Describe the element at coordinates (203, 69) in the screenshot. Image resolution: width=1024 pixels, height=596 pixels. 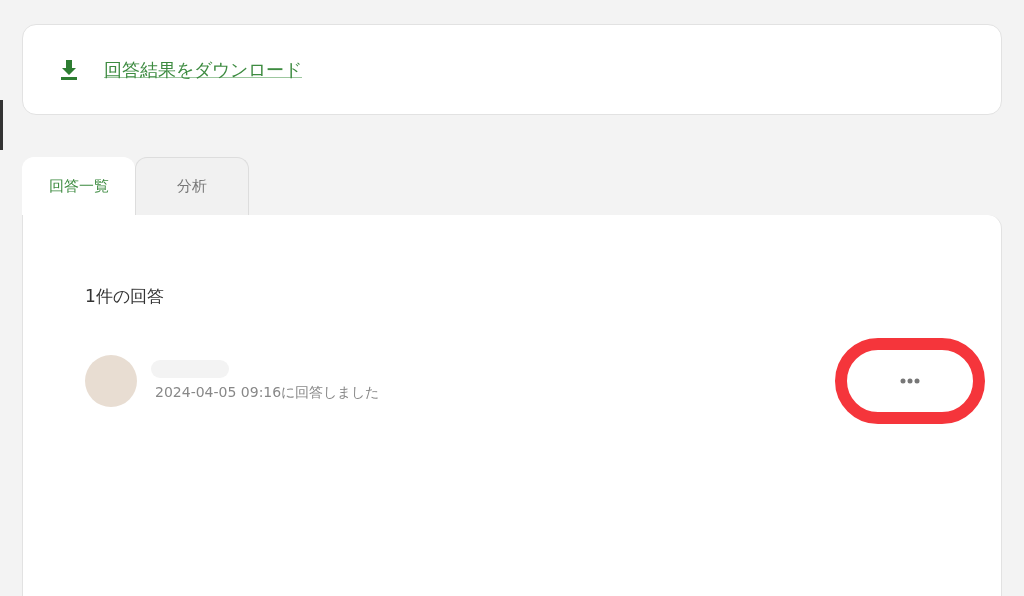
I see `download-link: 回答結果をダウンロード` at that location.